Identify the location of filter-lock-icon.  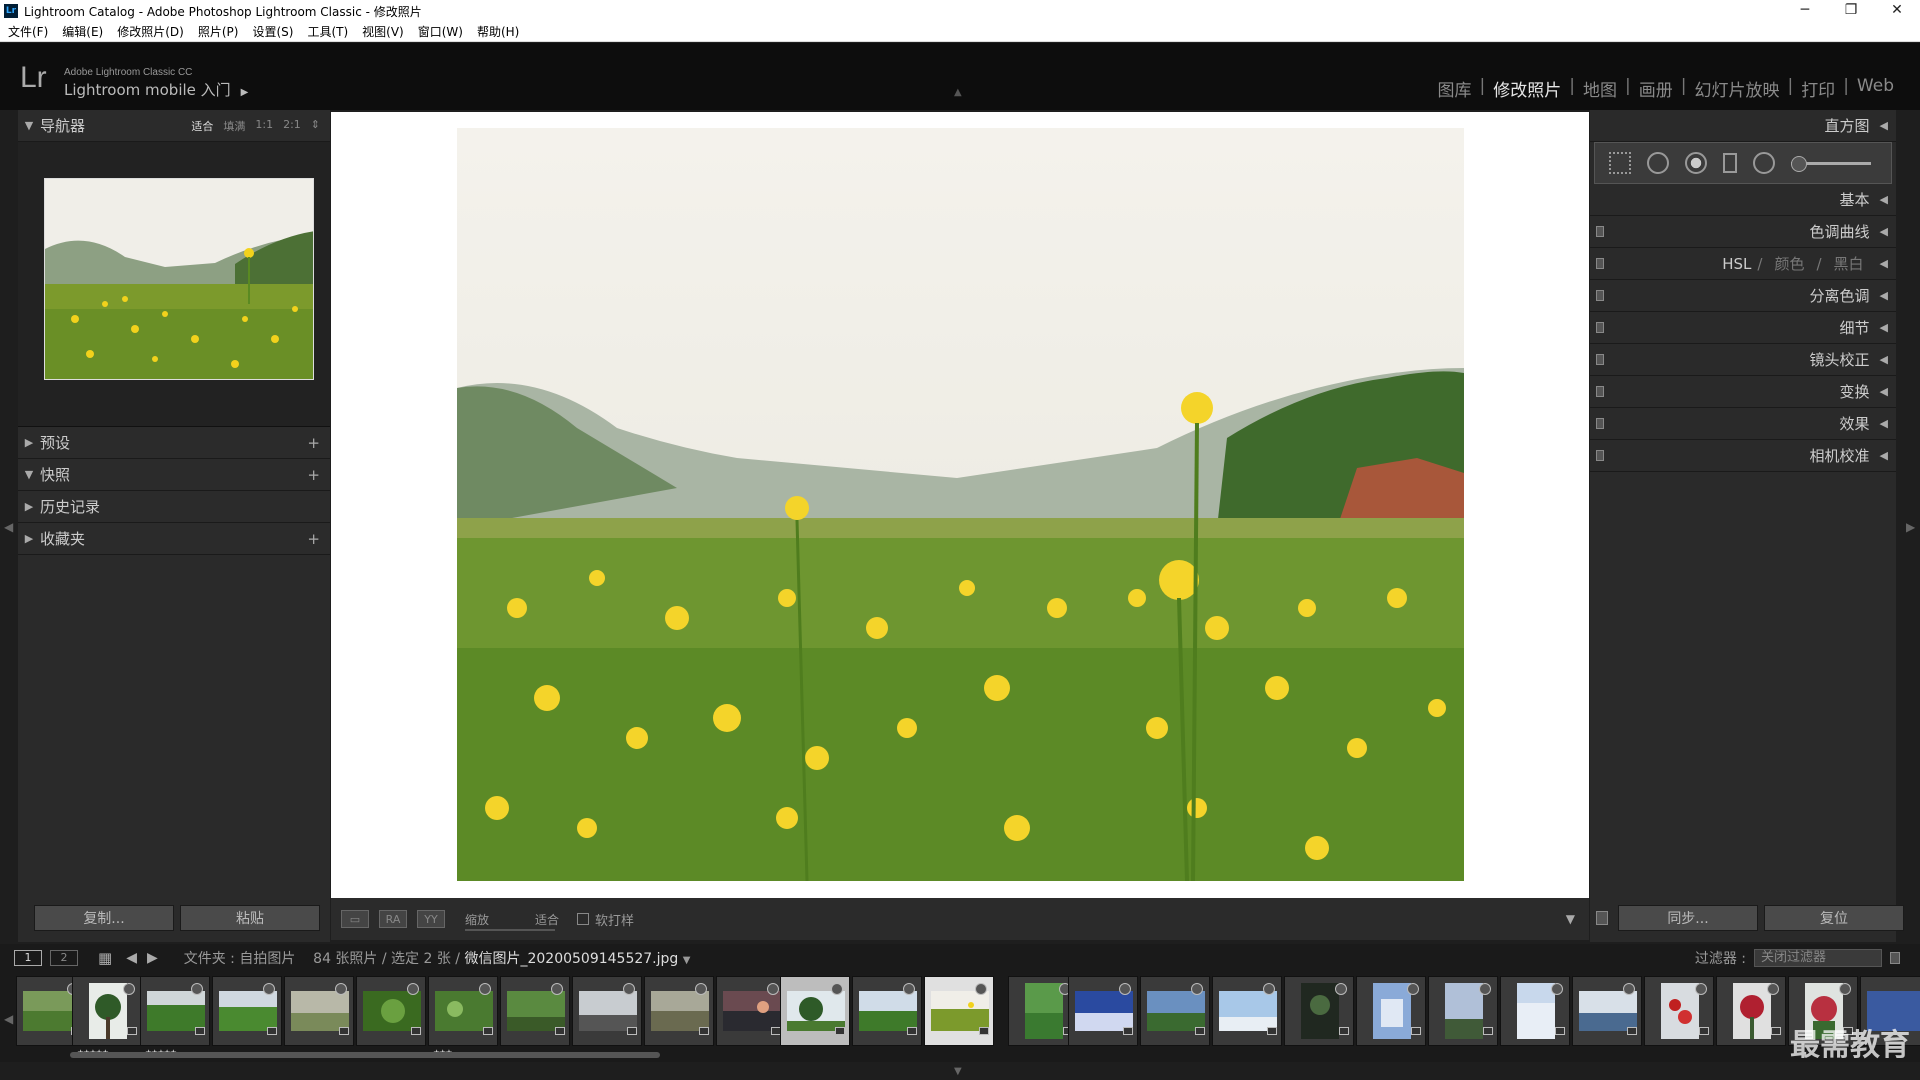
(1895, 958).